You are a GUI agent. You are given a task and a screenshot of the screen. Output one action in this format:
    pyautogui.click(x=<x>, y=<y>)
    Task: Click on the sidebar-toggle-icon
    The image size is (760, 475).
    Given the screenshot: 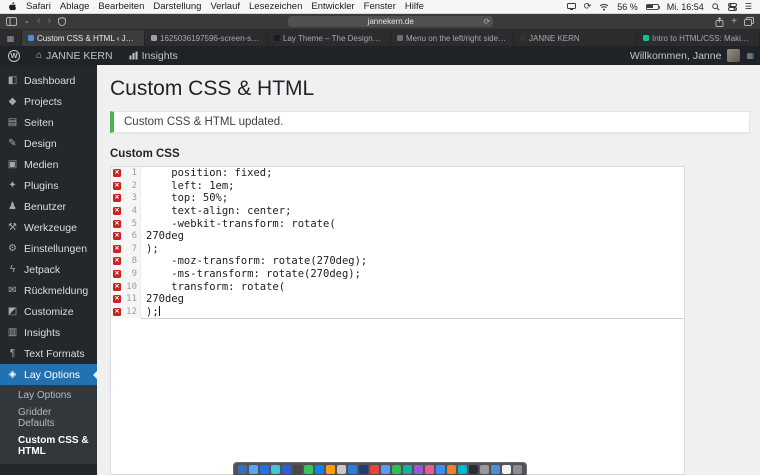 What is the action you would take?
    pyautogui.click(x=11, y=21)
    